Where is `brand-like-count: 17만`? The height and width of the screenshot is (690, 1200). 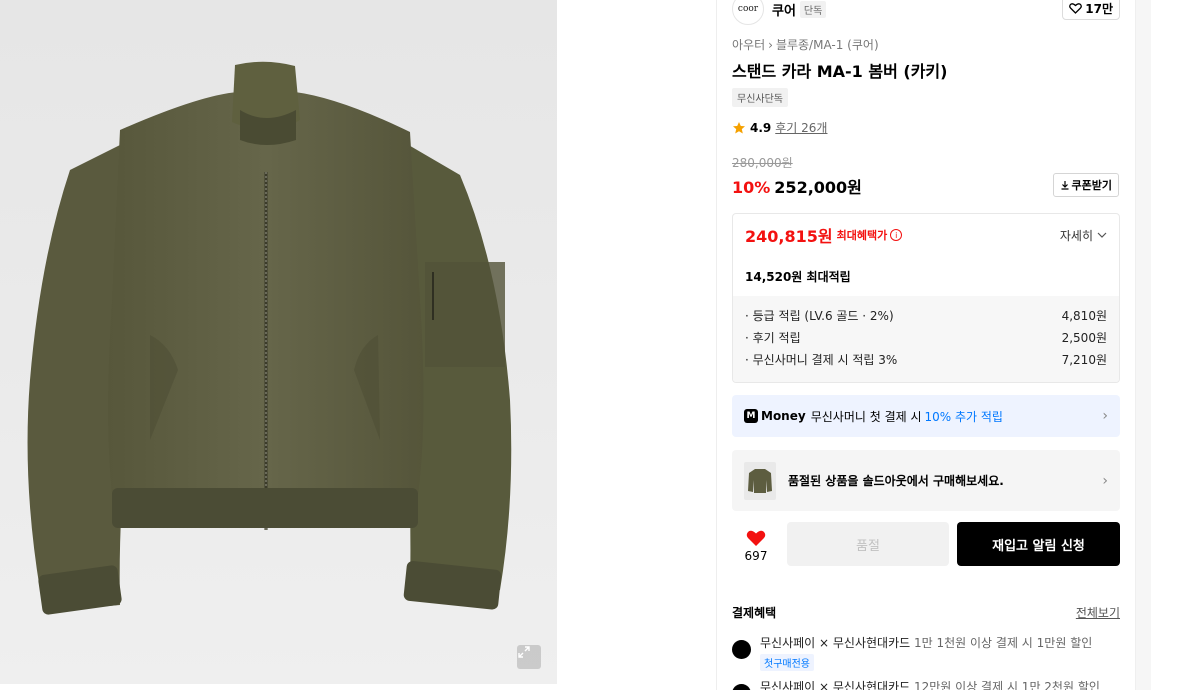
brand-like-count: 17만 is located at coordinates (1099, 8).